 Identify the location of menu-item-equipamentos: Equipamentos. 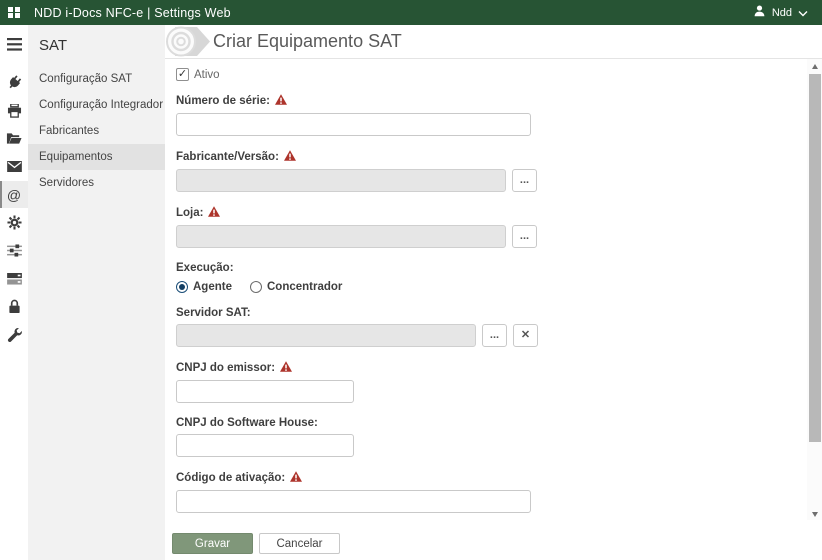
(96, 157).